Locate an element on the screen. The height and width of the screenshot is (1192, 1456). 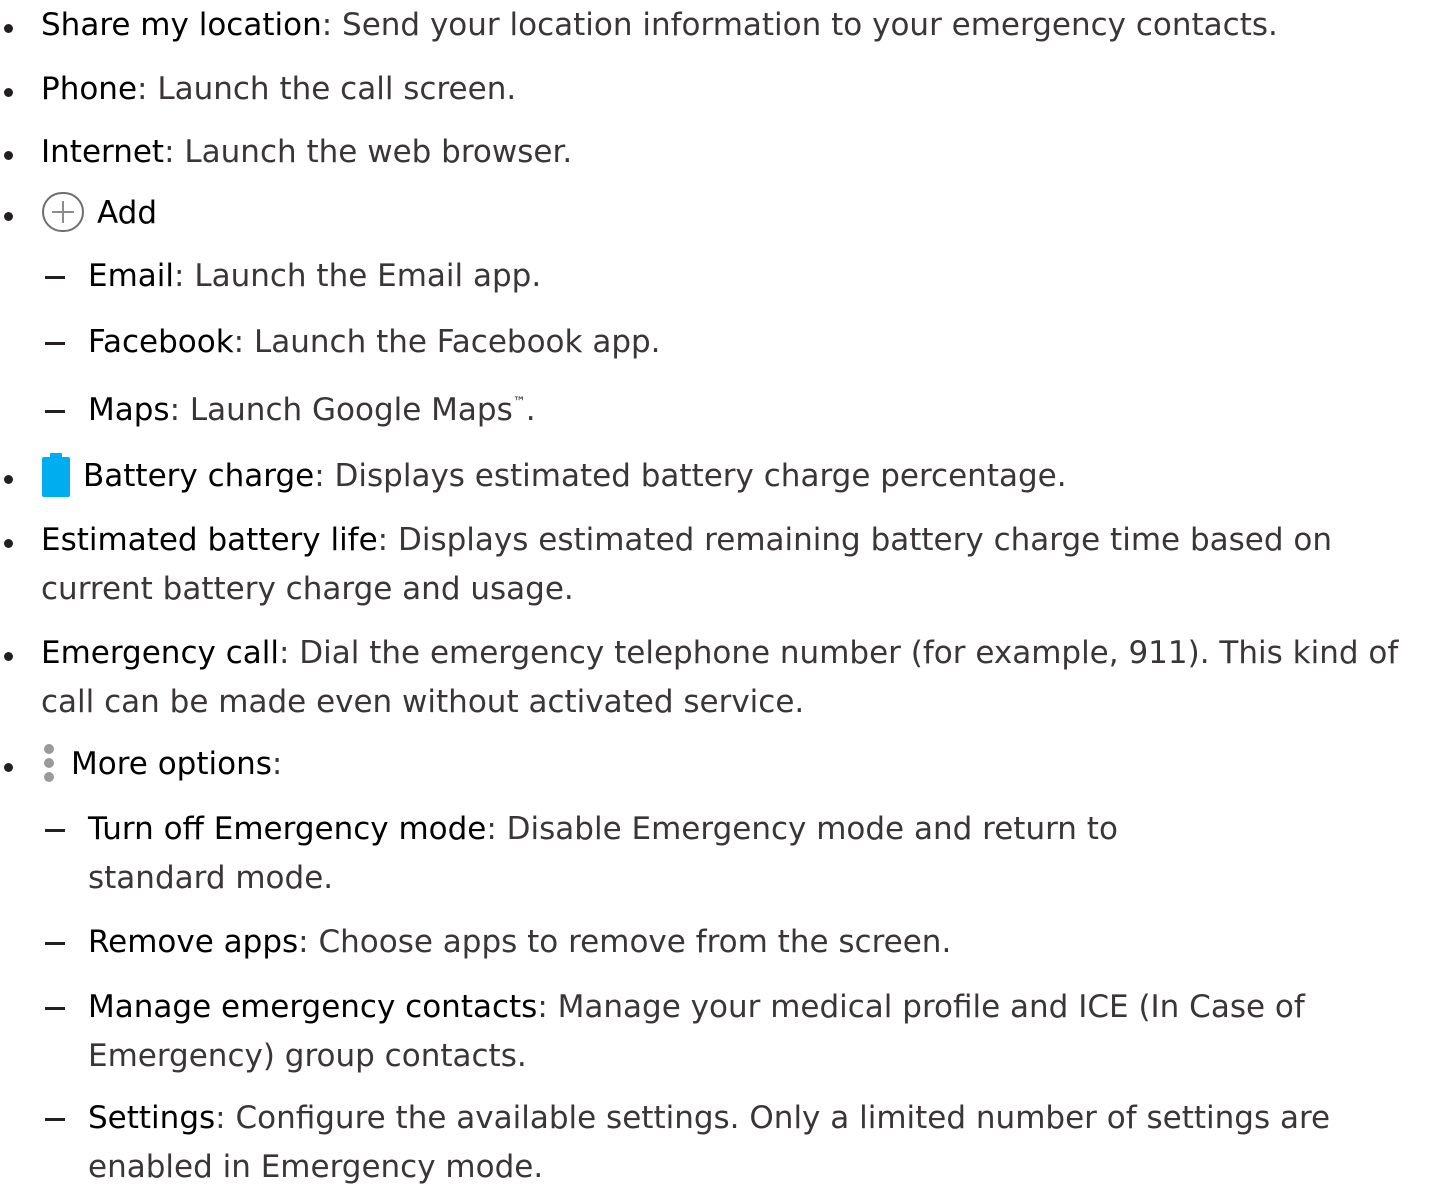
term: Battery charge is located at coordinates (199, 476).